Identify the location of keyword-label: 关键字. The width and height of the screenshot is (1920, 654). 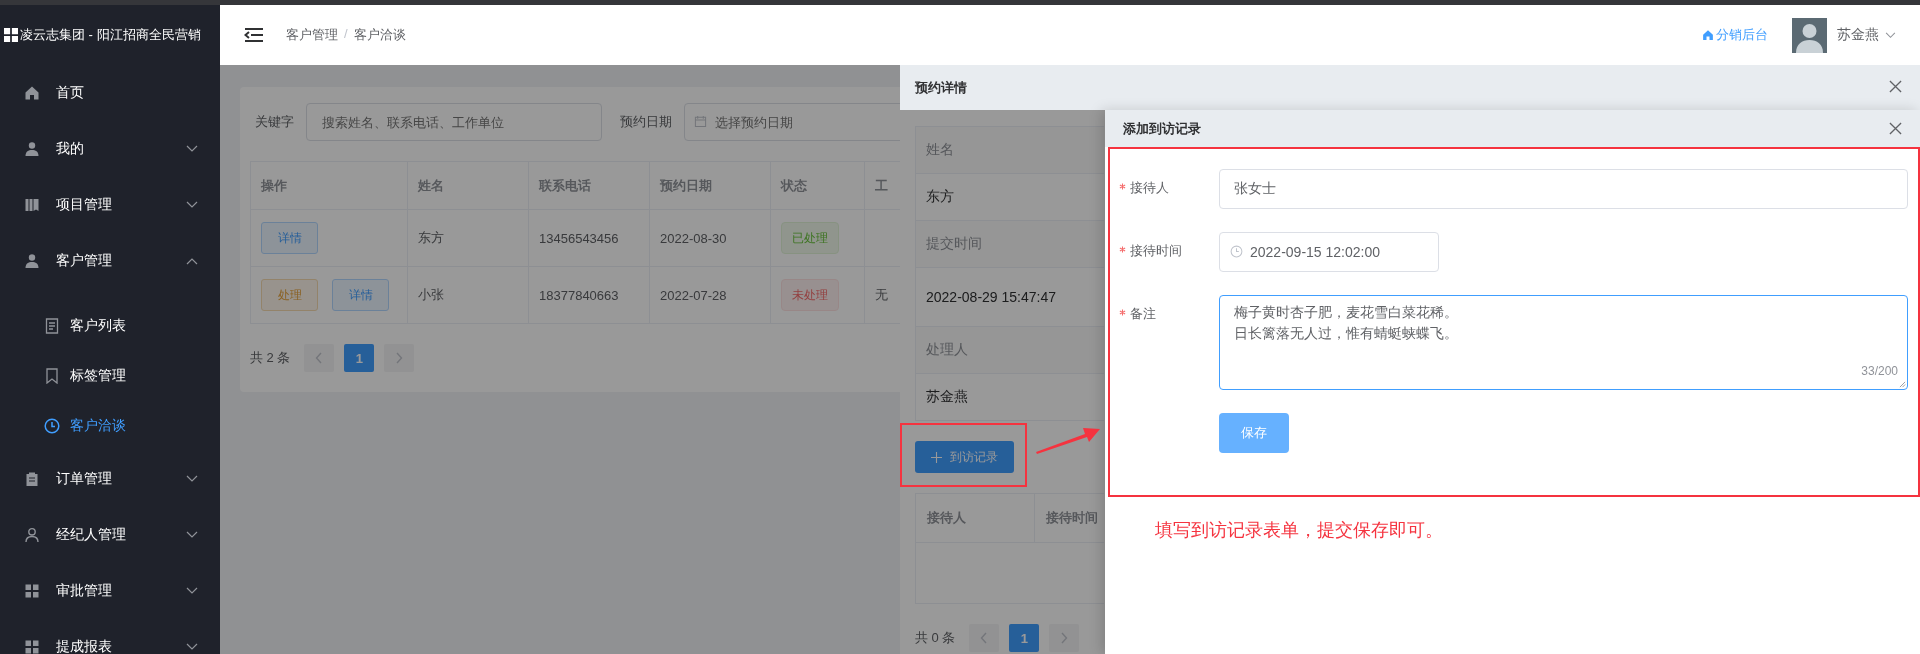
(274, 122).